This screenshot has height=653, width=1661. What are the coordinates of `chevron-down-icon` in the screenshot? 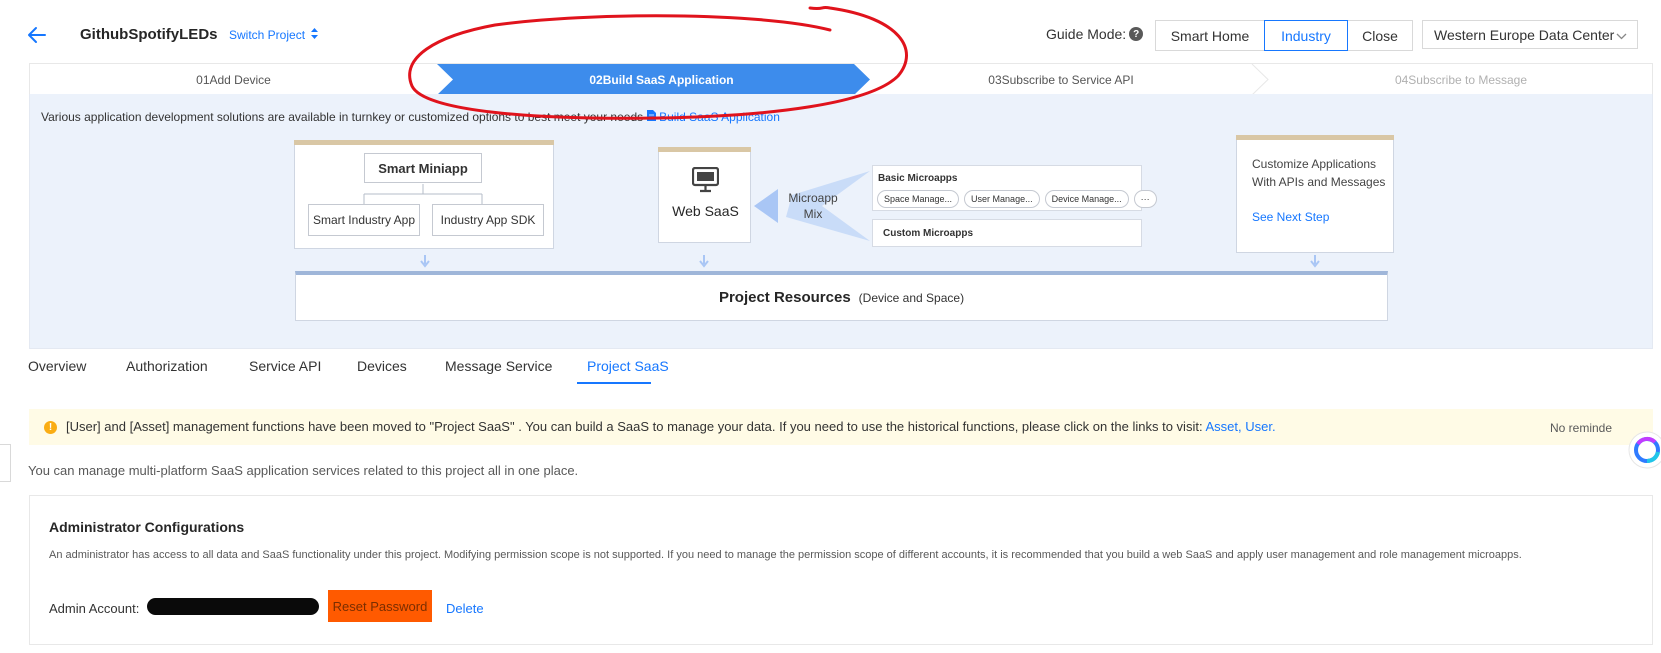 It's located at (1621, 35).